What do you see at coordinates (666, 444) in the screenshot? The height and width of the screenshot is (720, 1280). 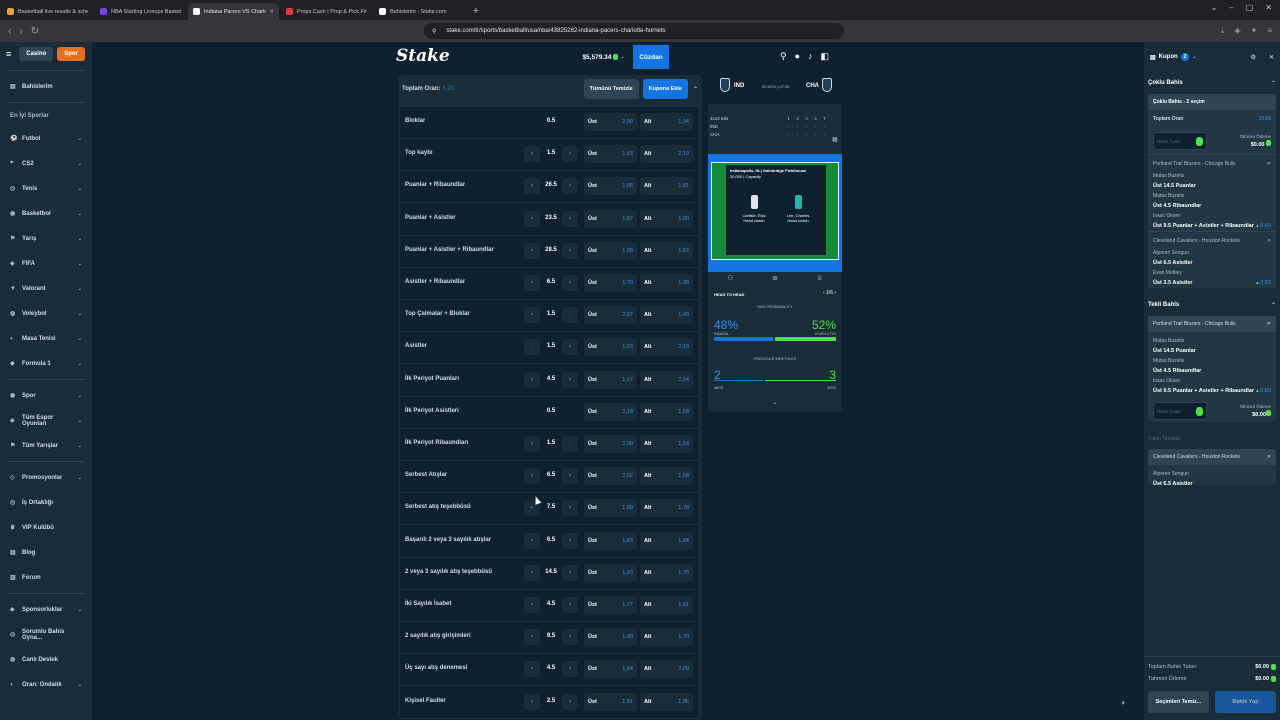 I see `under-odds-button: Alt 1,53` at bounding box center [666, 444].